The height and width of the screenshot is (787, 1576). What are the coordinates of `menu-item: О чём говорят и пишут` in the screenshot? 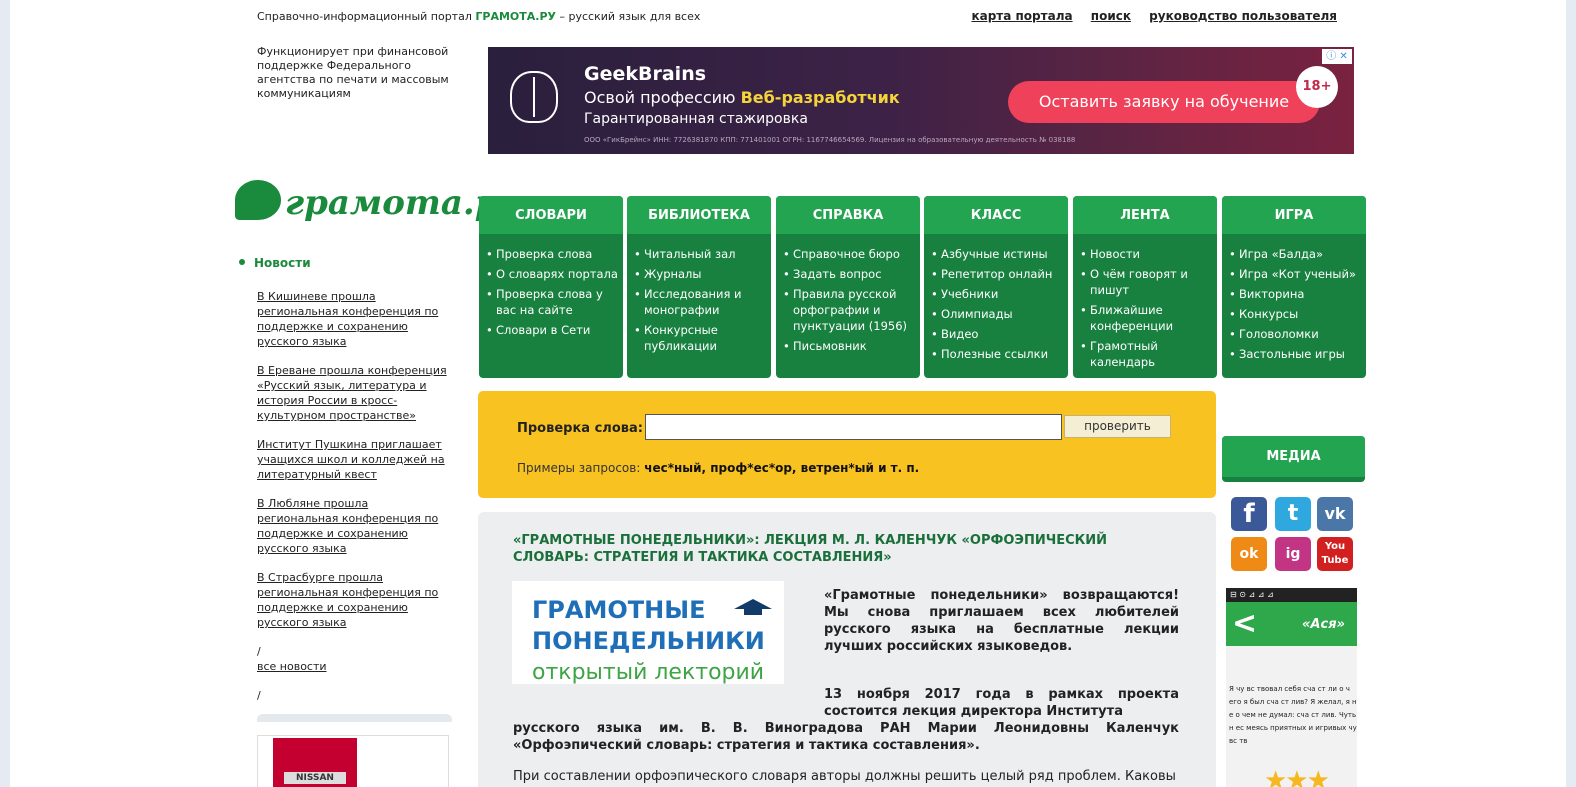 It's located at (1146, 282).